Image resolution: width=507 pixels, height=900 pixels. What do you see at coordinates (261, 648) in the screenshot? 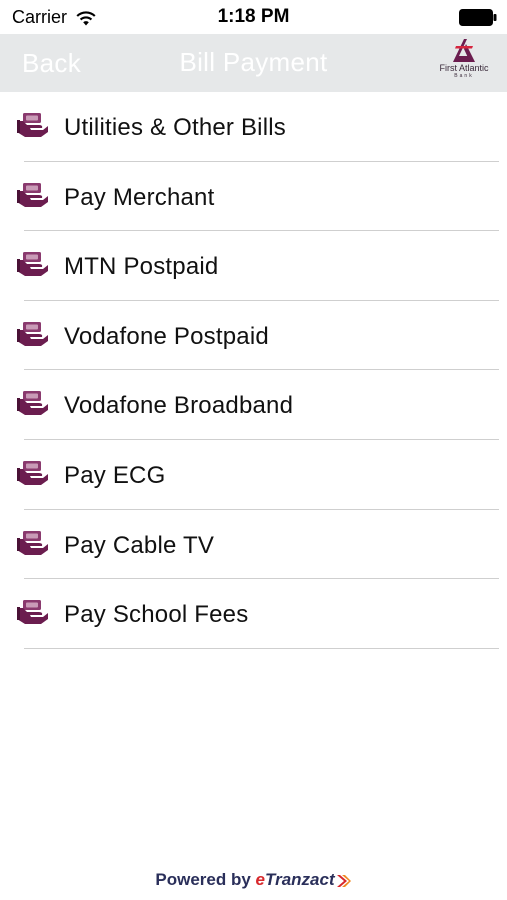
I see `row-divider` at bounding box center [261, 648].